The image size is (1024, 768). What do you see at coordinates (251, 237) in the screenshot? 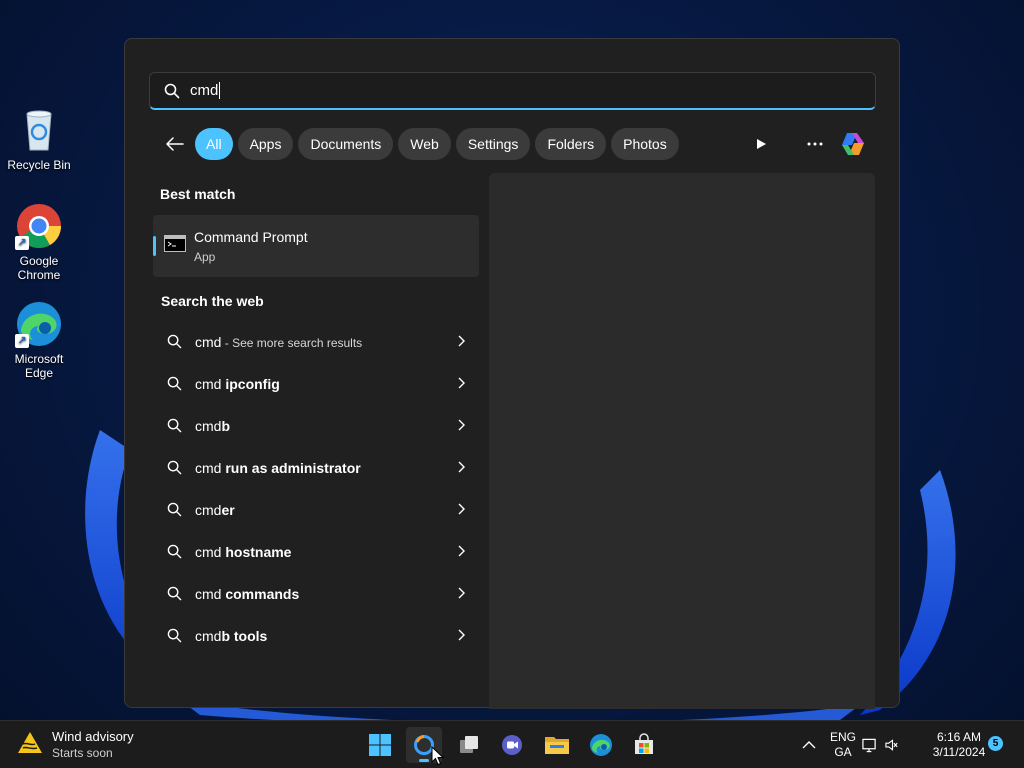
I see `best-match-title: Command Prompt` at bounding box center [251, 237].